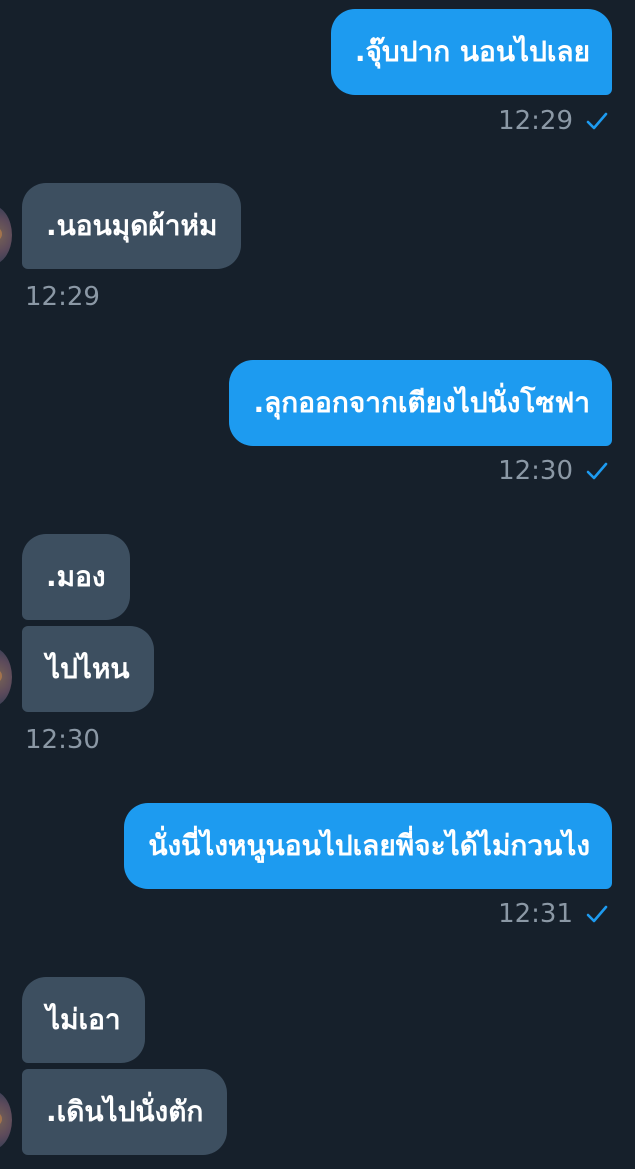 The width and height of the screenshot is (635, 1169). I want to click on message-bubble-incoming: ไปไหน, so click(88, 669).